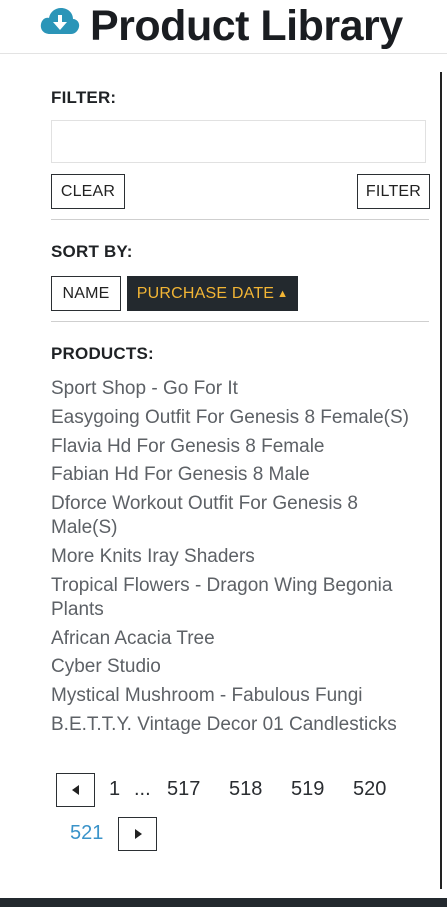 The width and height of the screenshot is (447, 907). Describe the element at coordinates (236, 447) in the screenshot. I see `list-item: Flavia Hd For Genesis 8 Female` at that location.